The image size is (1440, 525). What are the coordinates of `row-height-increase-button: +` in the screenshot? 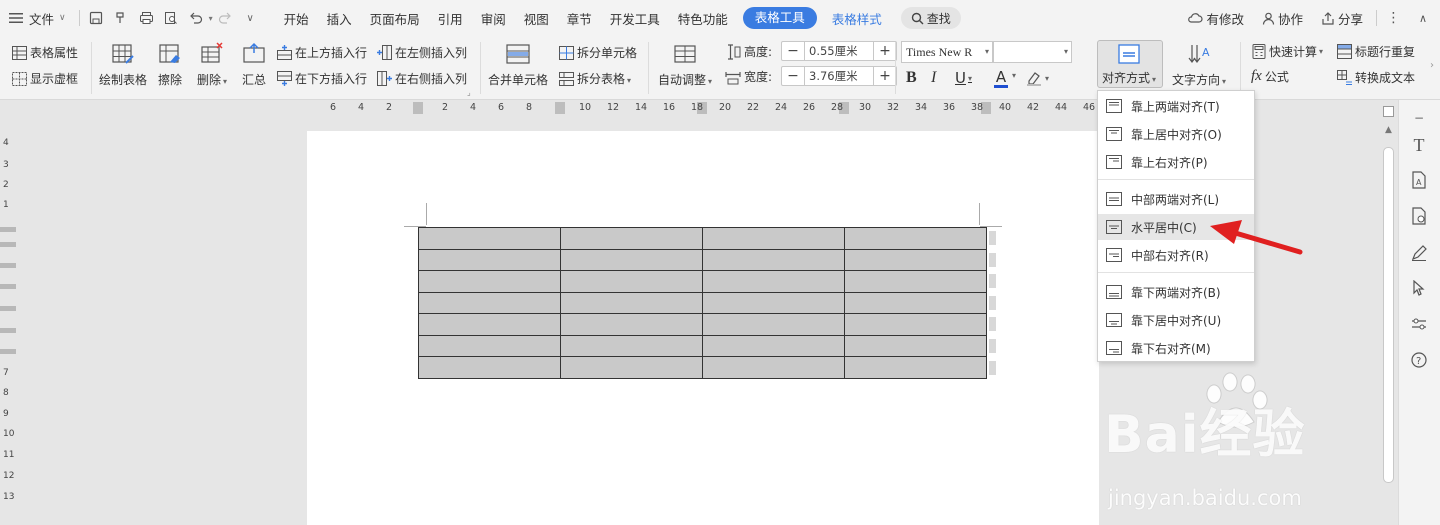 It's located at (885, 51).